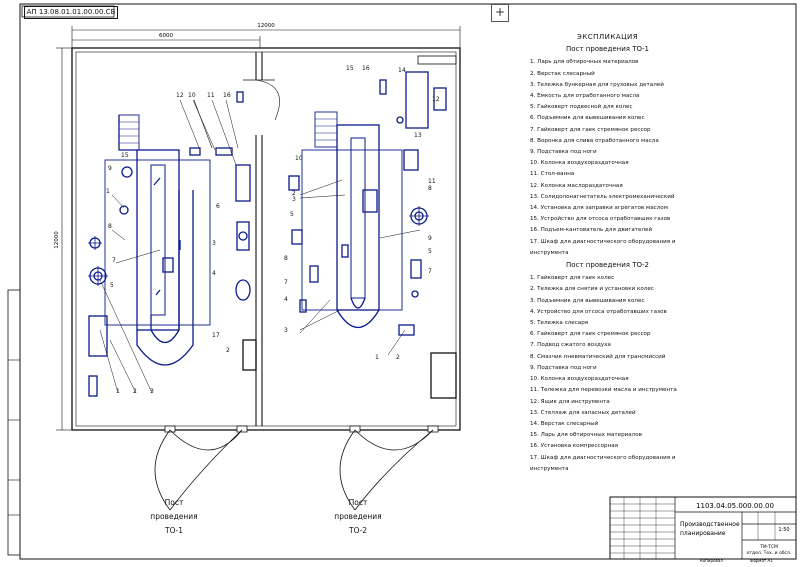  Describe the element at coordinates (296, 468) in the screenshot. I see `gates` at that location.